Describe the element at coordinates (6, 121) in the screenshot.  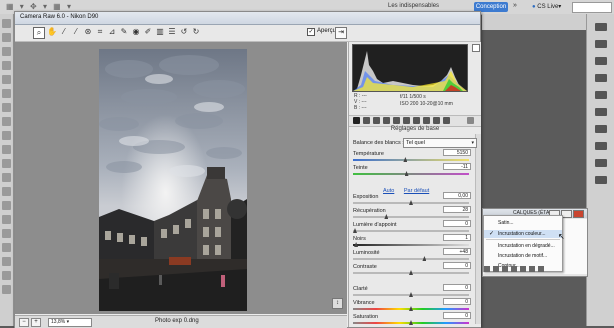
I see `brush-tool-icon` at that location.